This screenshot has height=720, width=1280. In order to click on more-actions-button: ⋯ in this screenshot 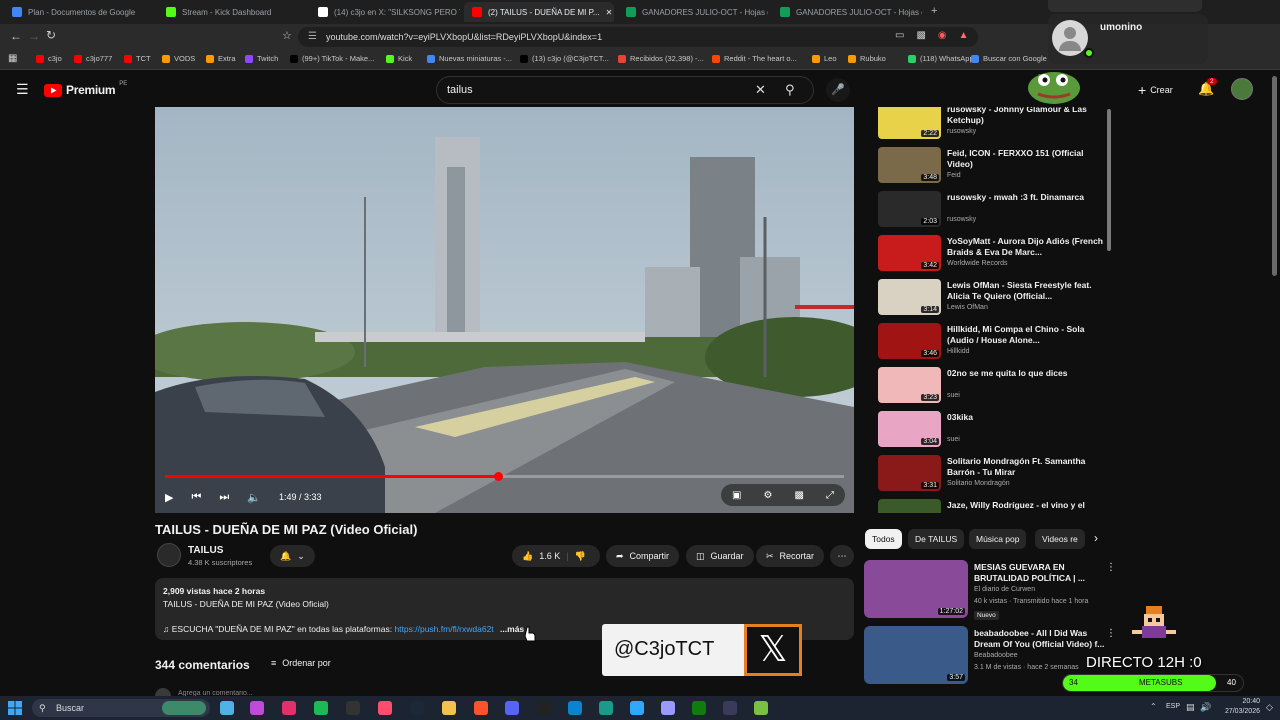, I will do `click(842, 556)`.